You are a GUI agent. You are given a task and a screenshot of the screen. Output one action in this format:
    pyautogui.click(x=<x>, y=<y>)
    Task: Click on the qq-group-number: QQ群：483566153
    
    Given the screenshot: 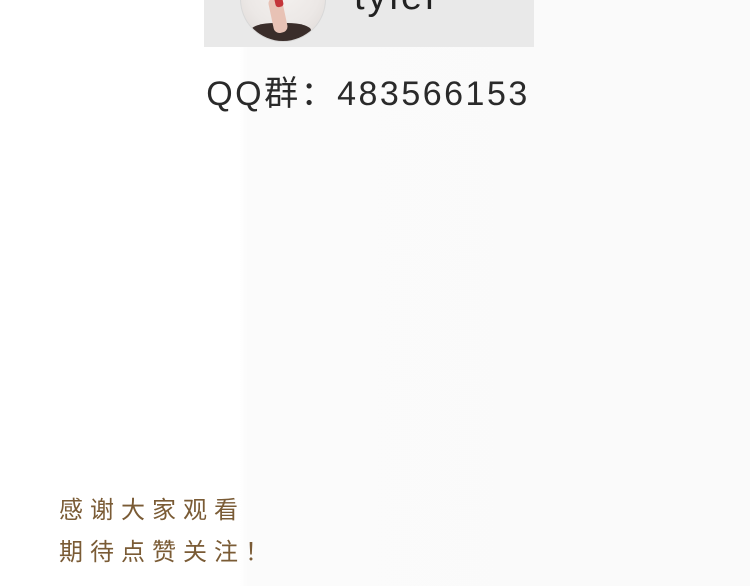 What is the action you would take?
    pyautogui.click(x=368, y=94)
    